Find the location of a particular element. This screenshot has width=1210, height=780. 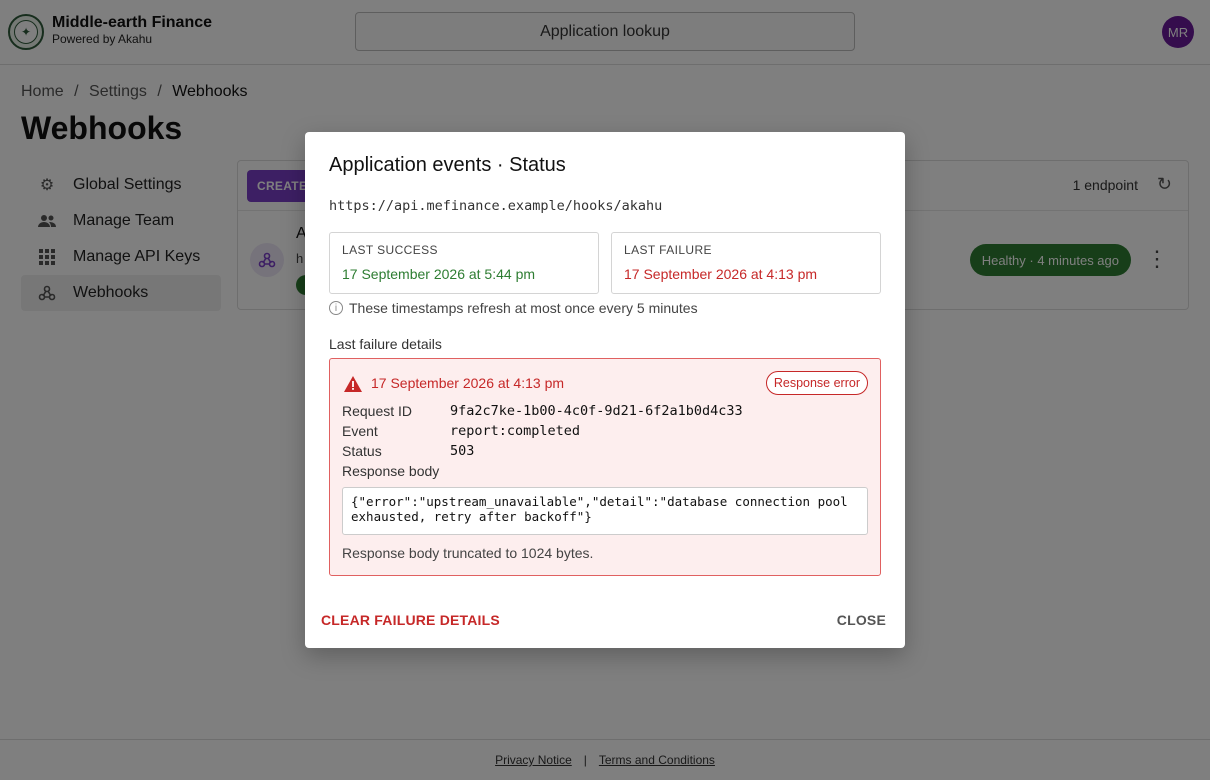

request-id-label: Request ID is located at coordinates (377, 411).